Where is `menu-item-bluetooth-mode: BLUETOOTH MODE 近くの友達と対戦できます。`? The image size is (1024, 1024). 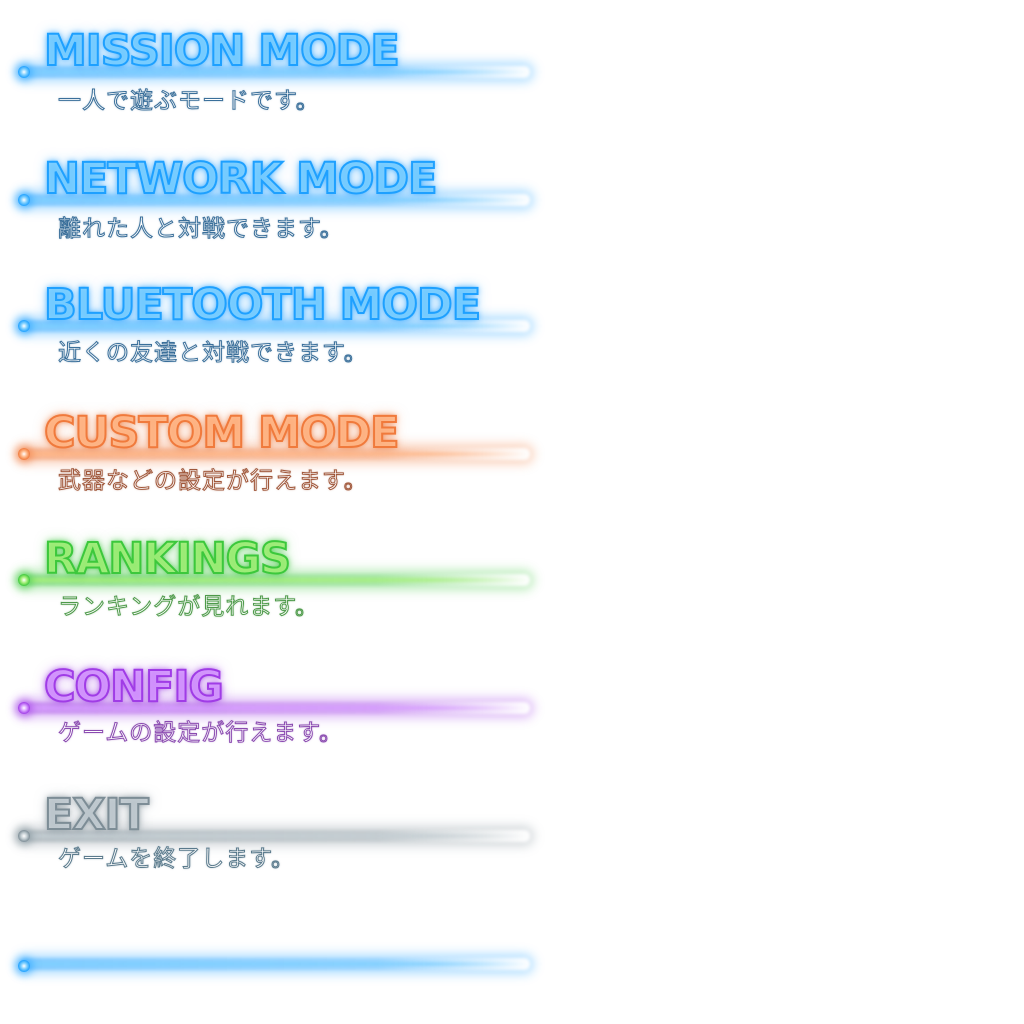 menu-item-bluetooth-mode: BLUETOOTH MODE 近くの友達と対戦できます。 is located at coordinates (280, 320).